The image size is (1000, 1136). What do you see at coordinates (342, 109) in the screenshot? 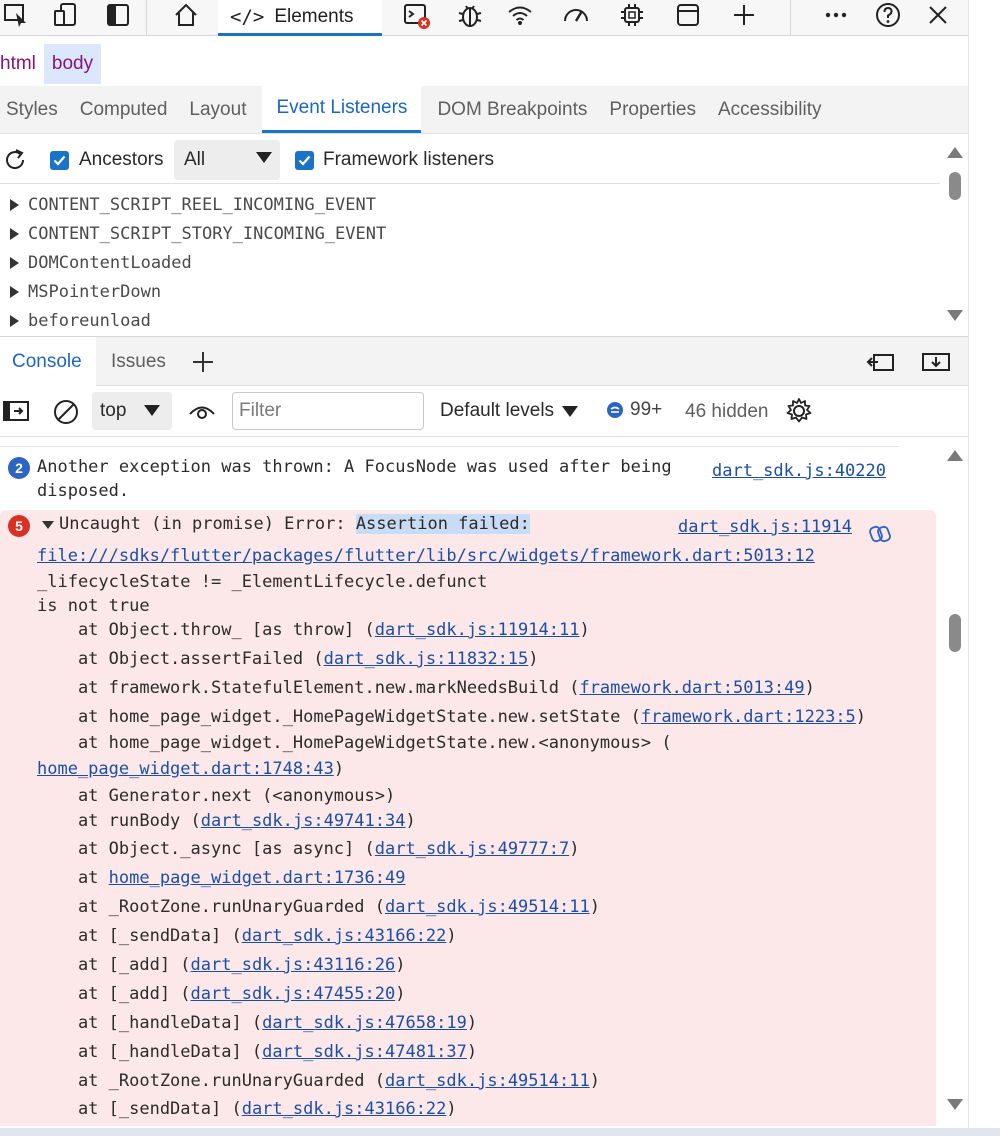
I see `tab-event-listeners: Event Listeners` at bounding box center [342, 109].